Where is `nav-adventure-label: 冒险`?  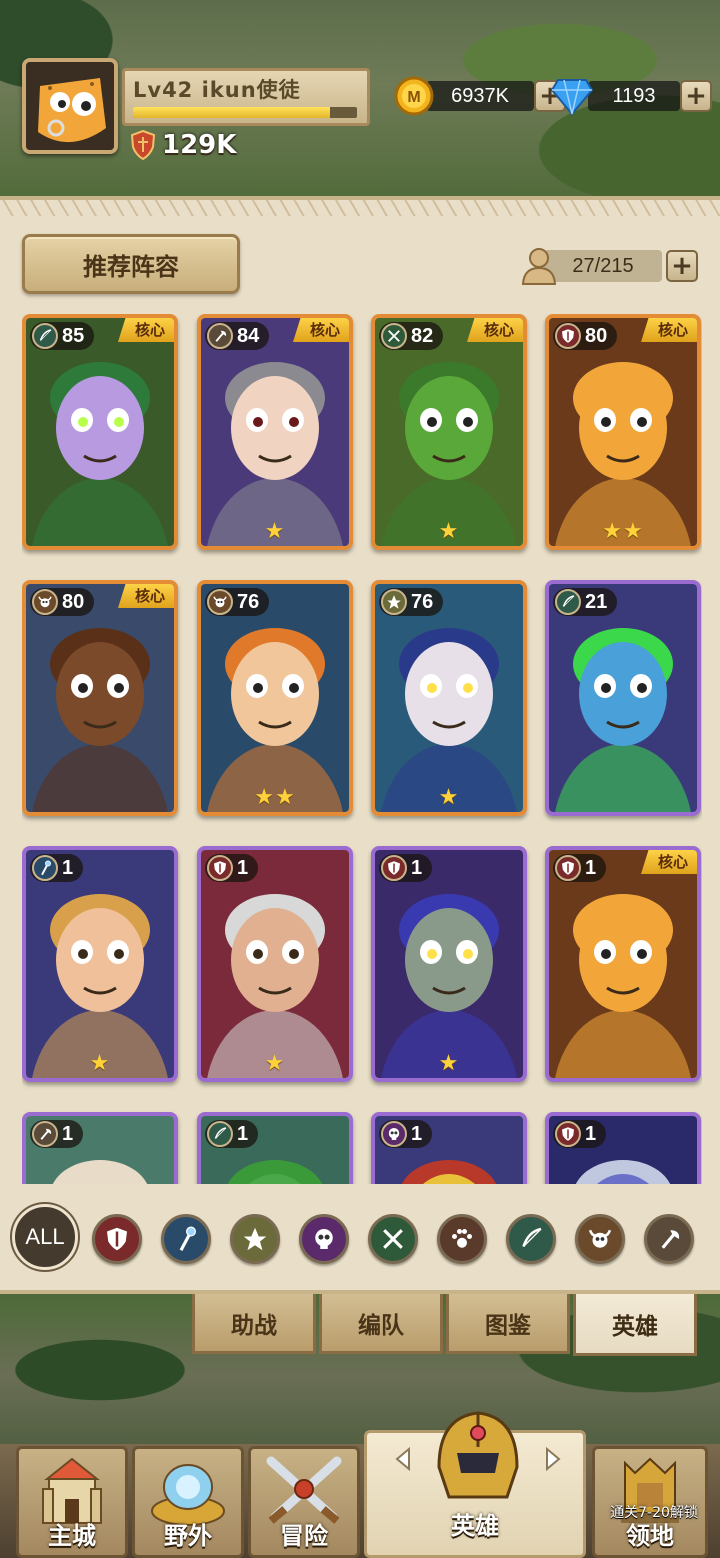 nav-adventure-label: 冒险 is located at coordinates (304, 1536).